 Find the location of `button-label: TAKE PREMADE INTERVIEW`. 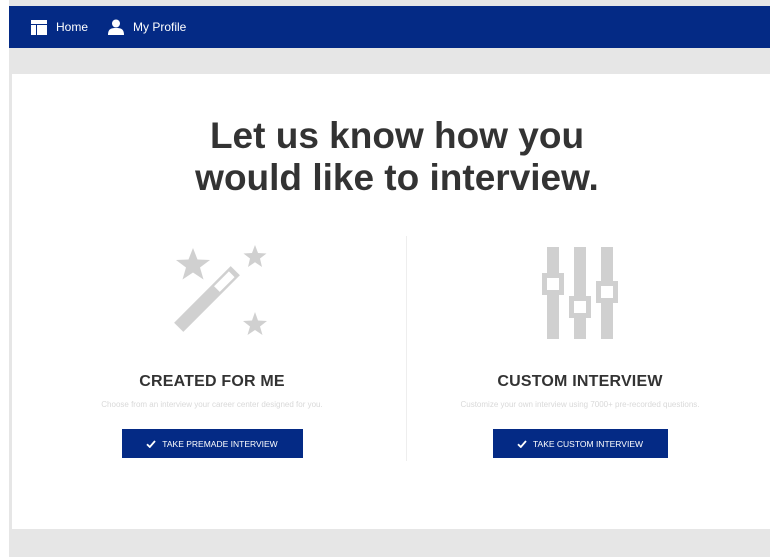

button-label: TAKE PREMADE INTERVIEW is located at coordinates (220, 443).